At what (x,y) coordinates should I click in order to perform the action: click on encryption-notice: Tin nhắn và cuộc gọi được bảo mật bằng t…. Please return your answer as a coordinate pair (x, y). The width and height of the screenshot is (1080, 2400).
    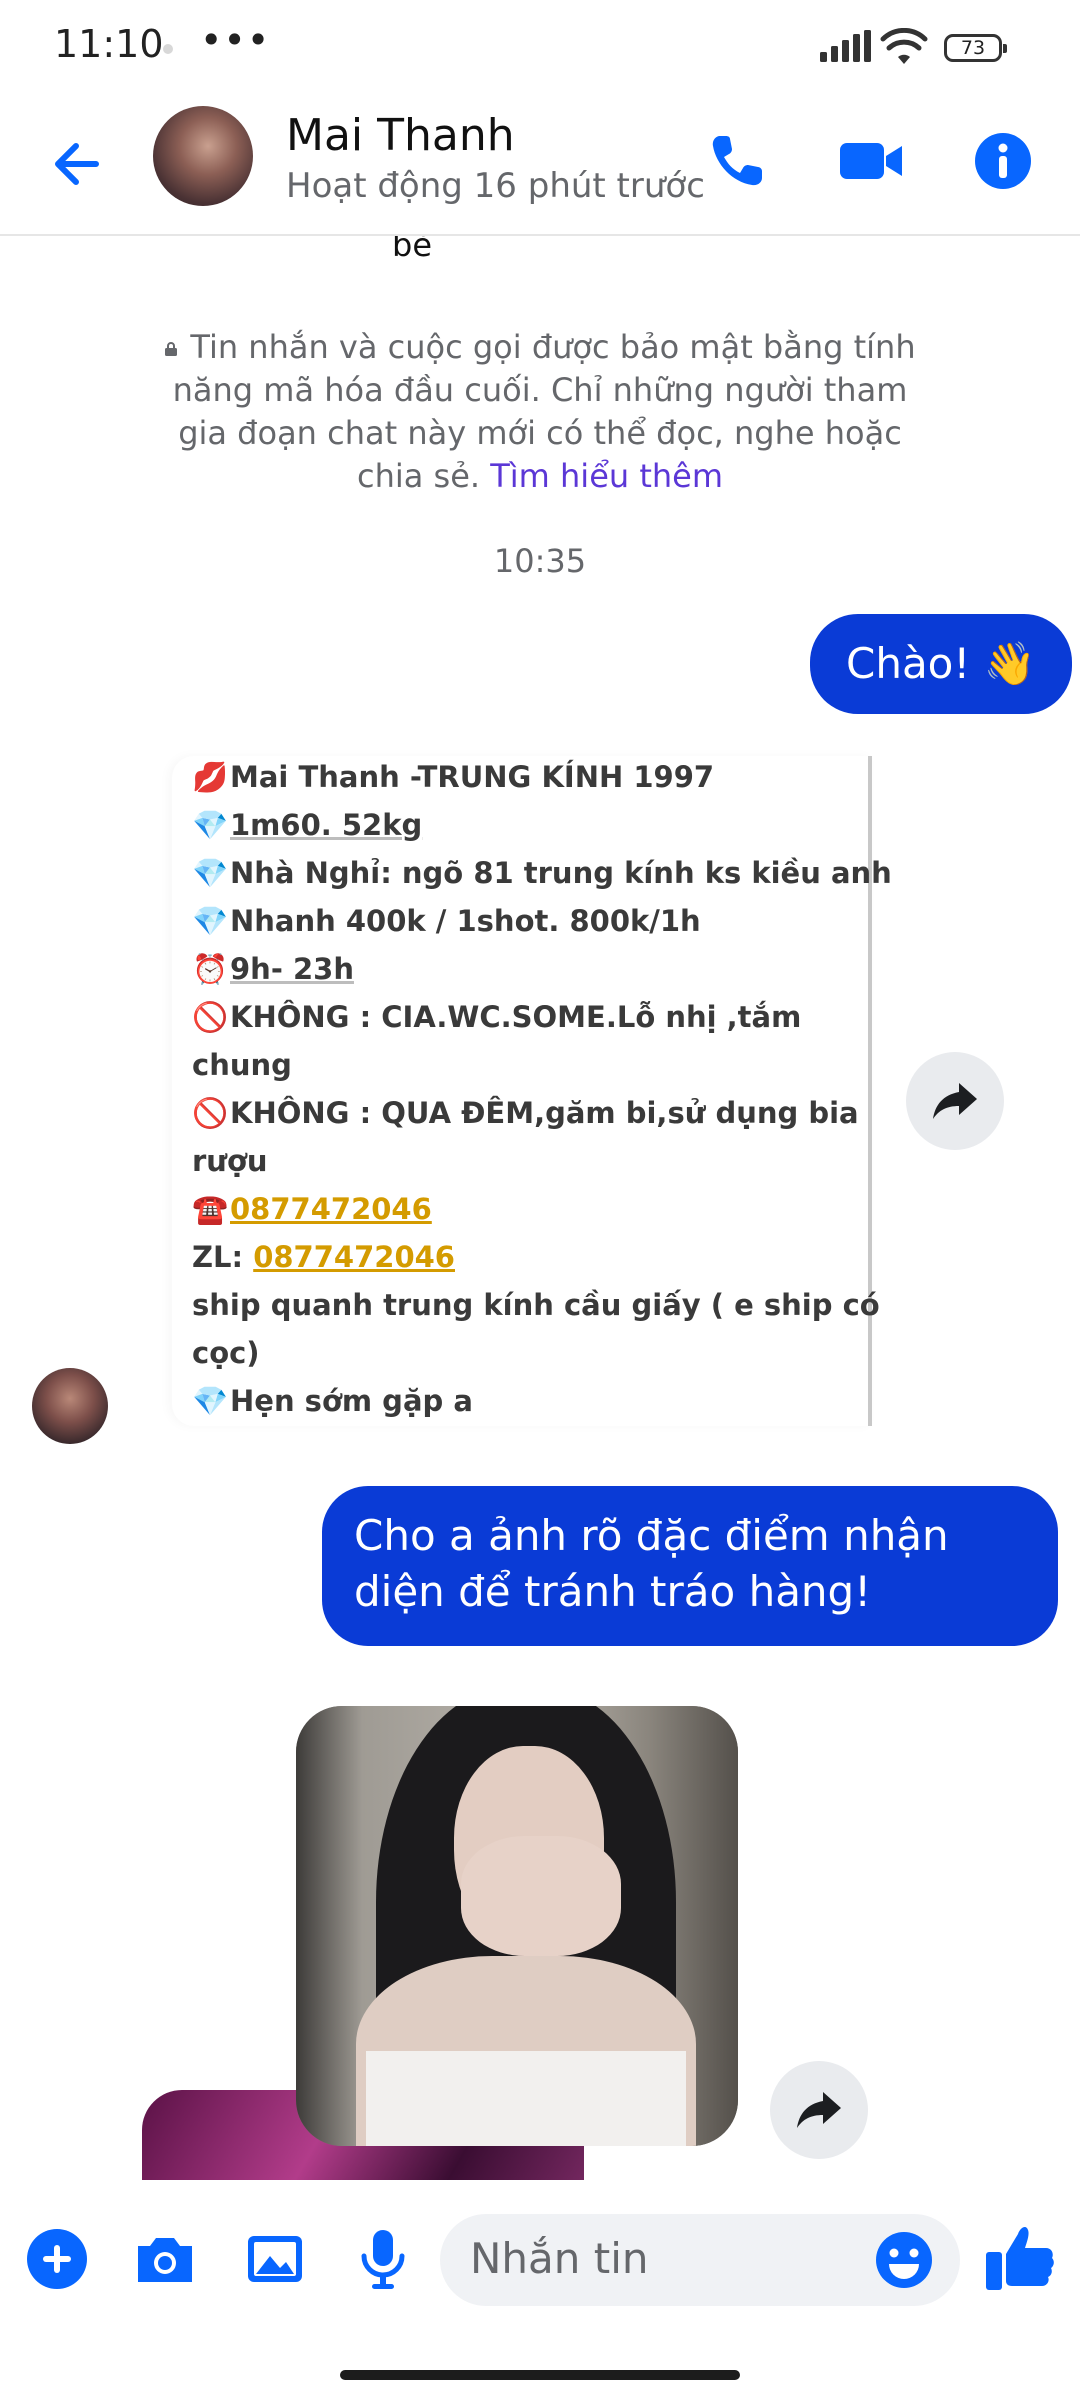
    Looking at the image, I should click on (540, 412).